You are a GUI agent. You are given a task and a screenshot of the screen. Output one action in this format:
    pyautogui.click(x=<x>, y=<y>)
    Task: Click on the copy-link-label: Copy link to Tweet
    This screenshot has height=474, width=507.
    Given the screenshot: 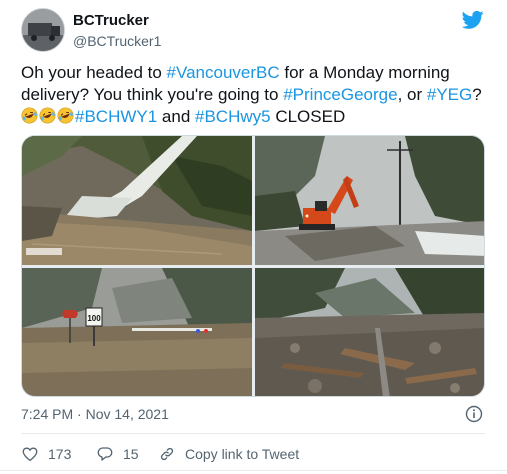 What is the action you would take?
    pyautogui.click(x=242, y=454)
    